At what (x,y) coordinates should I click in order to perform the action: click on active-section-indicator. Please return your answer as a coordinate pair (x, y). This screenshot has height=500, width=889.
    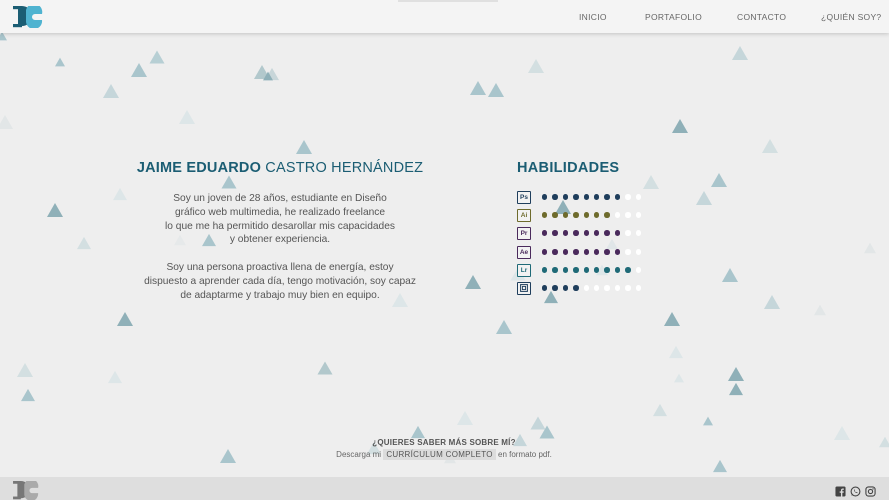
    Looking at the image, I should click on (448, 1).